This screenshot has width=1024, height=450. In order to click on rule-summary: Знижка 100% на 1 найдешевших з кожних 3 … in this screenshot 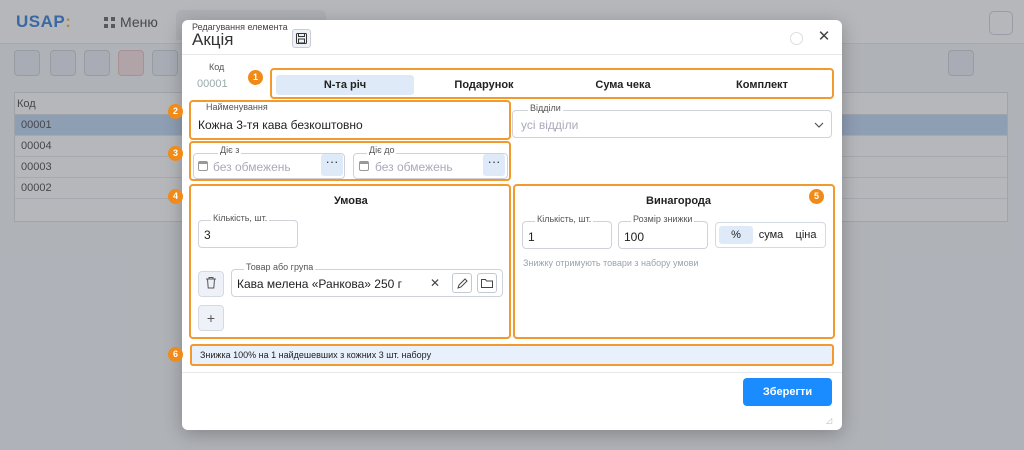, I will do `click(512, 355)`.